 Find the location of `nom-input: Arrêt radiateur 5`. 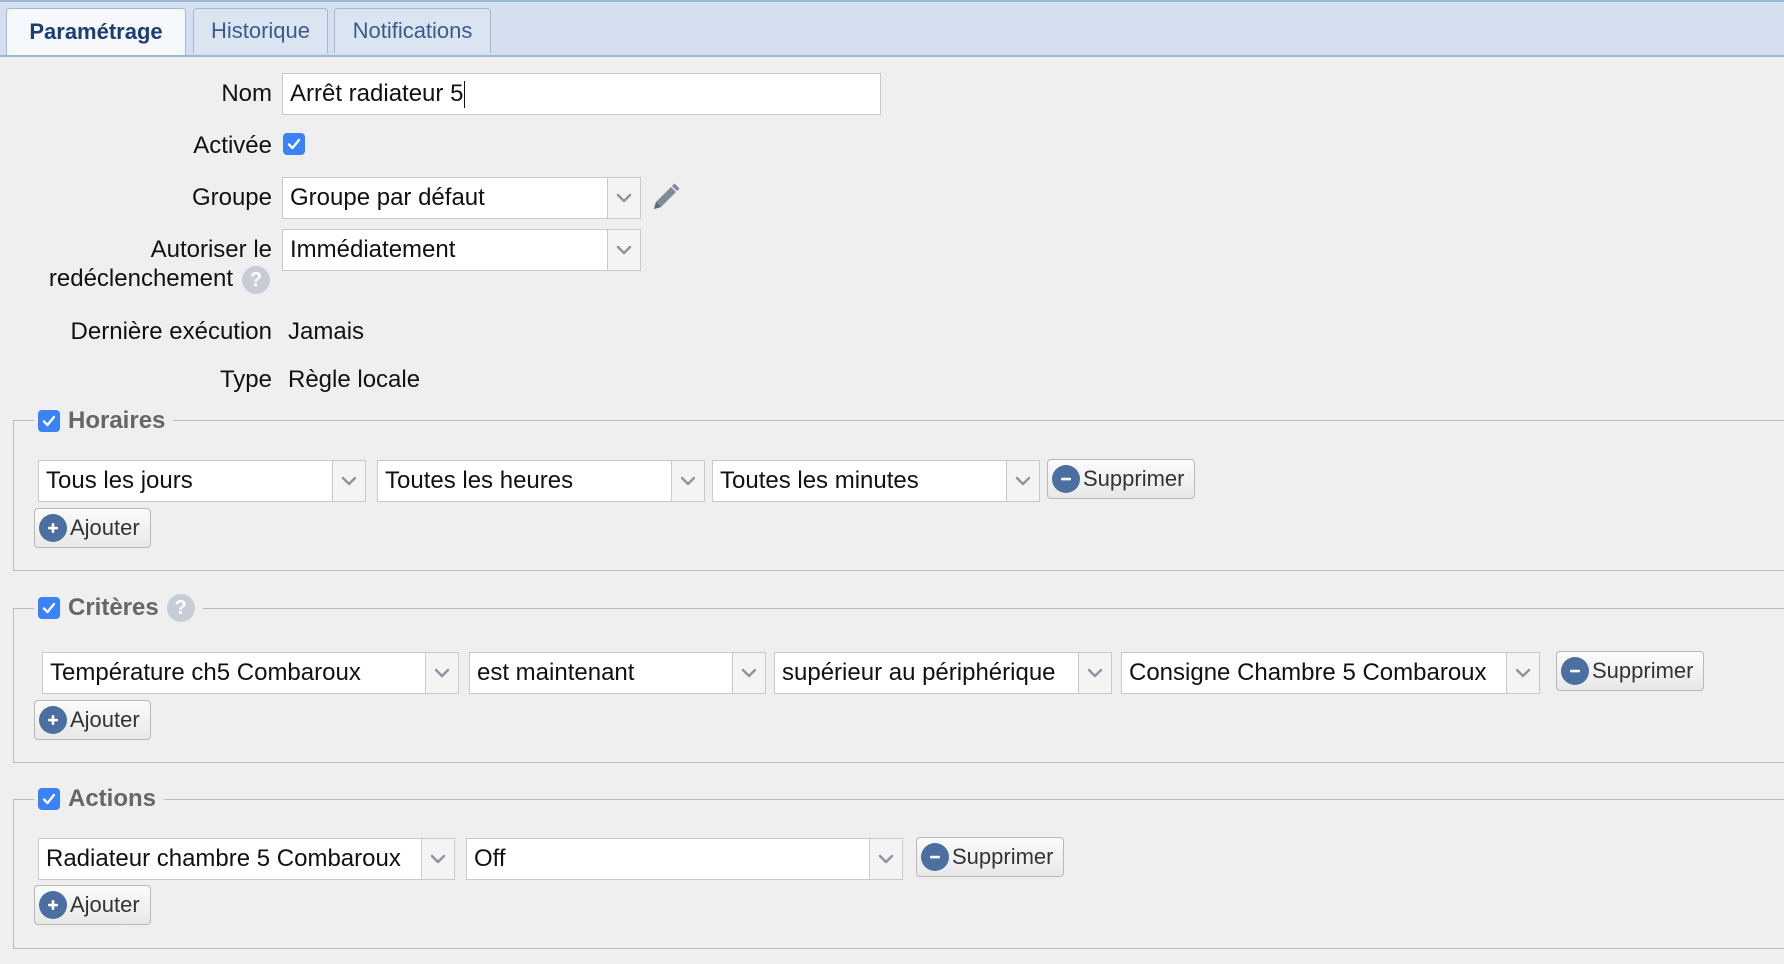

nom-input: Arrêt radiateur 5 is located at coordinates (581, 94).